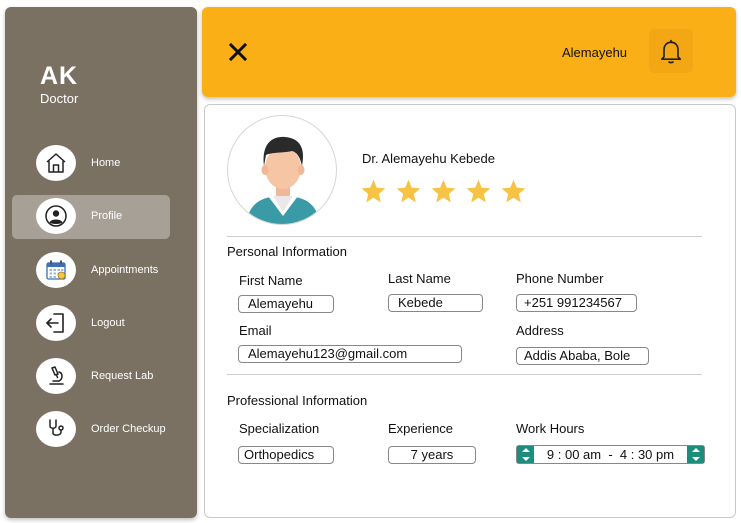 This screenshot has height=523, width=741. What do you see at coordinates (550, 428) in the screenshot?
I see `work-hours-label: Work Hours` at bounding box center [550, 428].